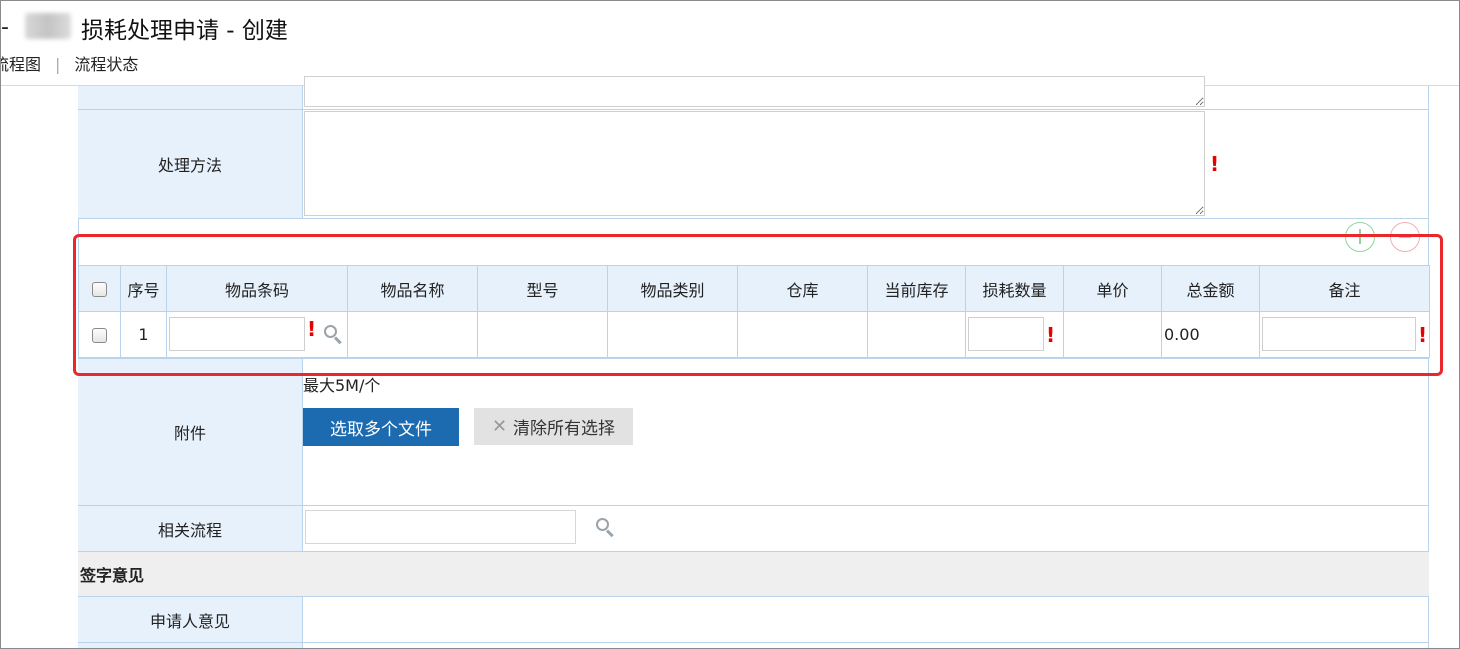  I want to click on add-row-icon, so click(1360, 237).